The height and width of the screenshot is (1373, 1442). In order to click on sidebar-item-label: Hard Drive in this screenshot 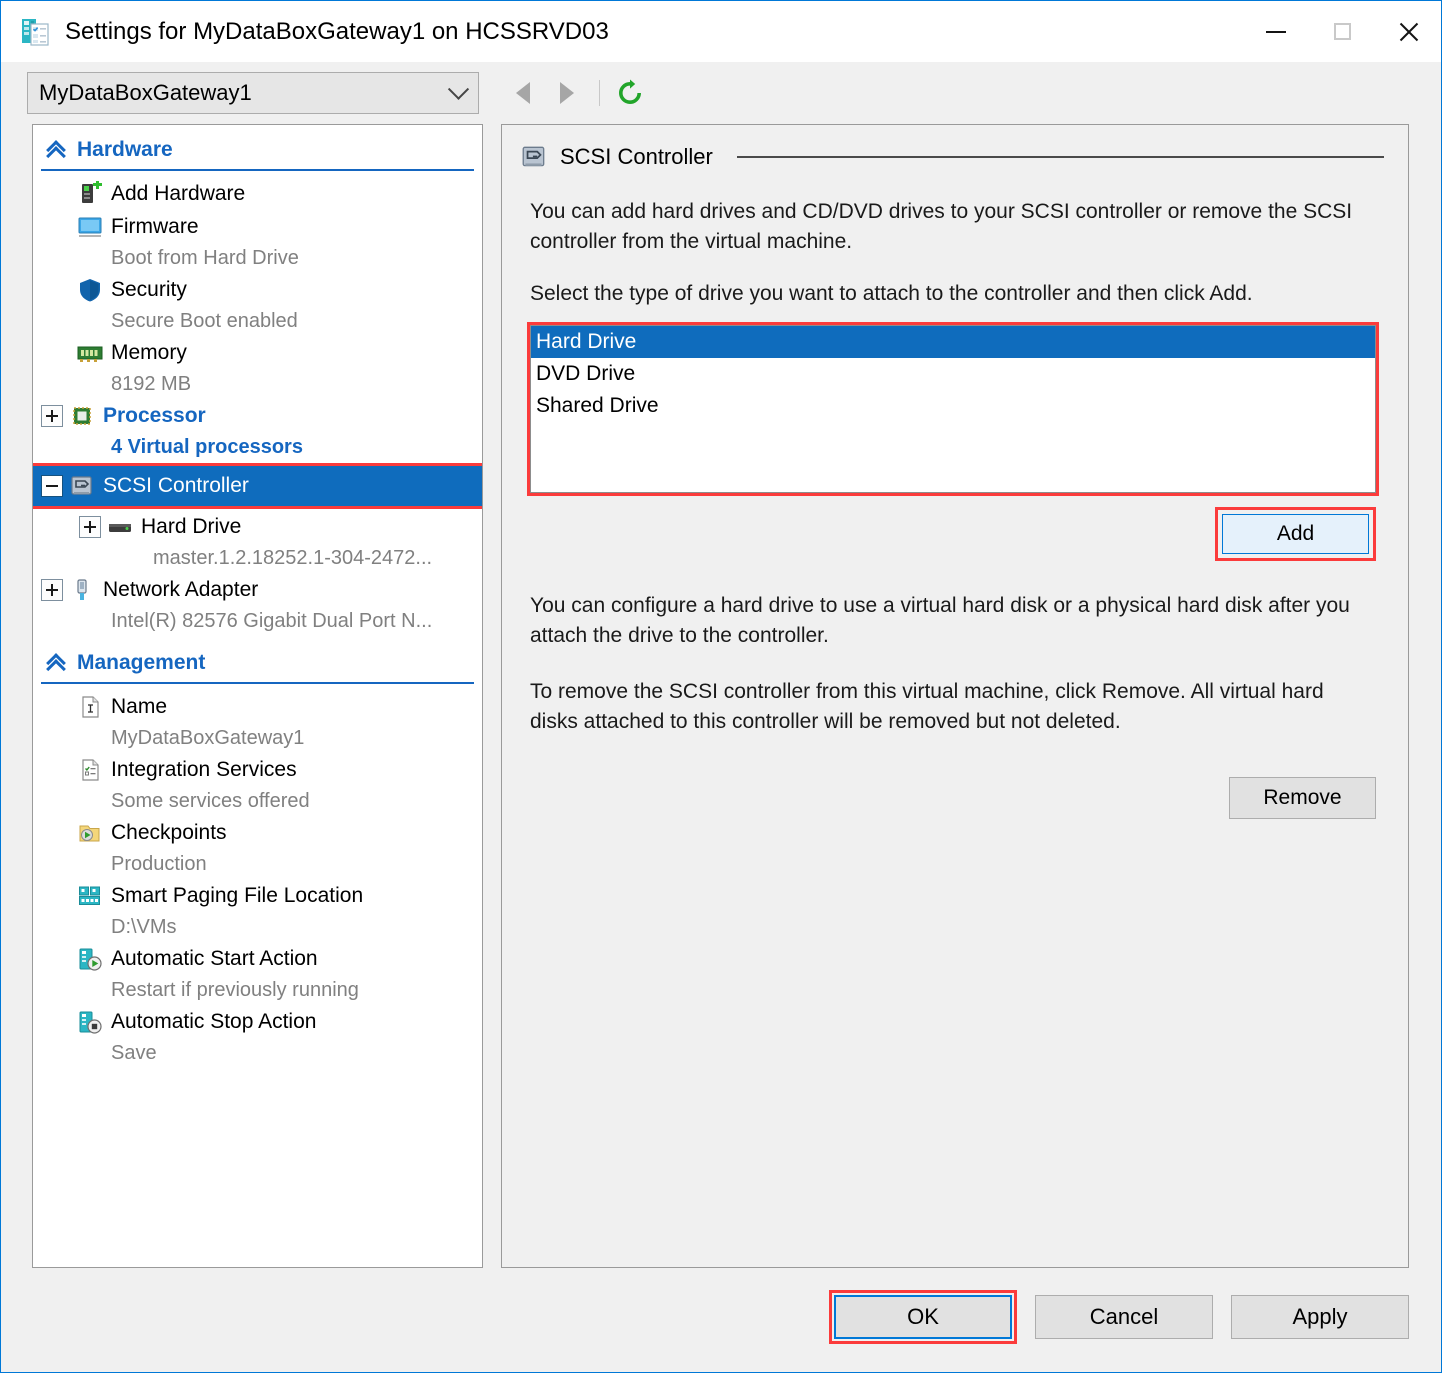, I will do `click(191, 526)`.